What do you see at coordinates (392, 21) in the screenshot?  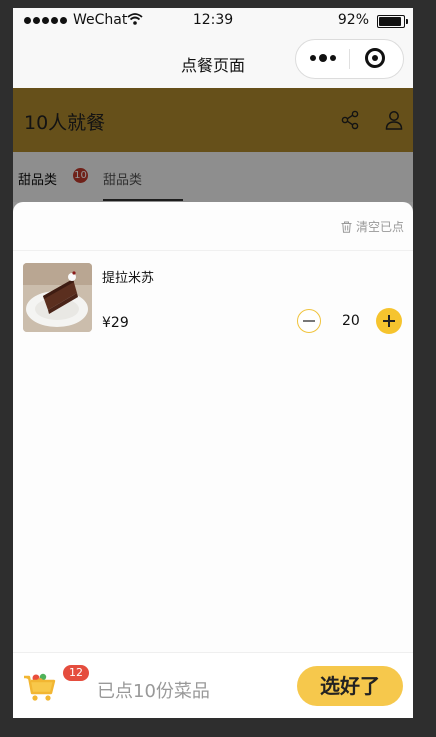 I see `battery-icon` at bounding box center [392, 21].